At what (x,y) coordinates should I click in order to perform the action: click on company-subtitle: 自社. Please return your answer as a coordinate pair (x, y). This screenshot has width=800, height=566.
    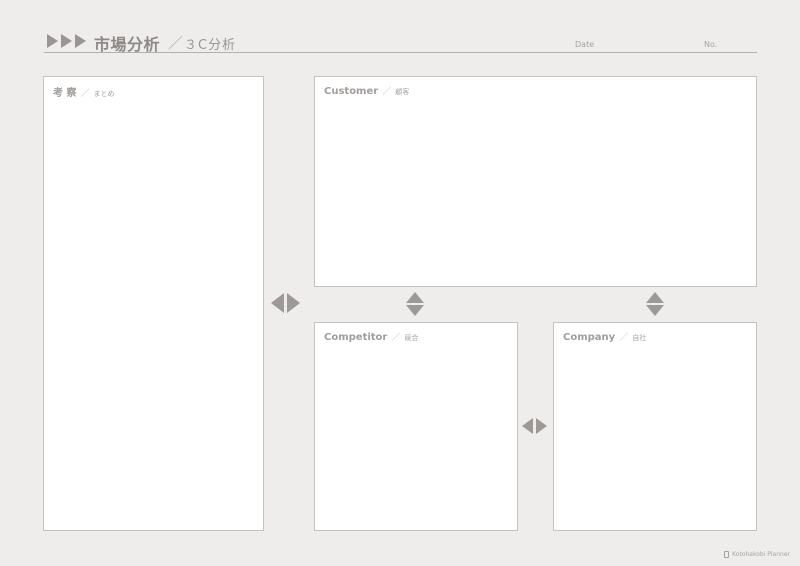
    Looking at the image, I should click on (639, 338).